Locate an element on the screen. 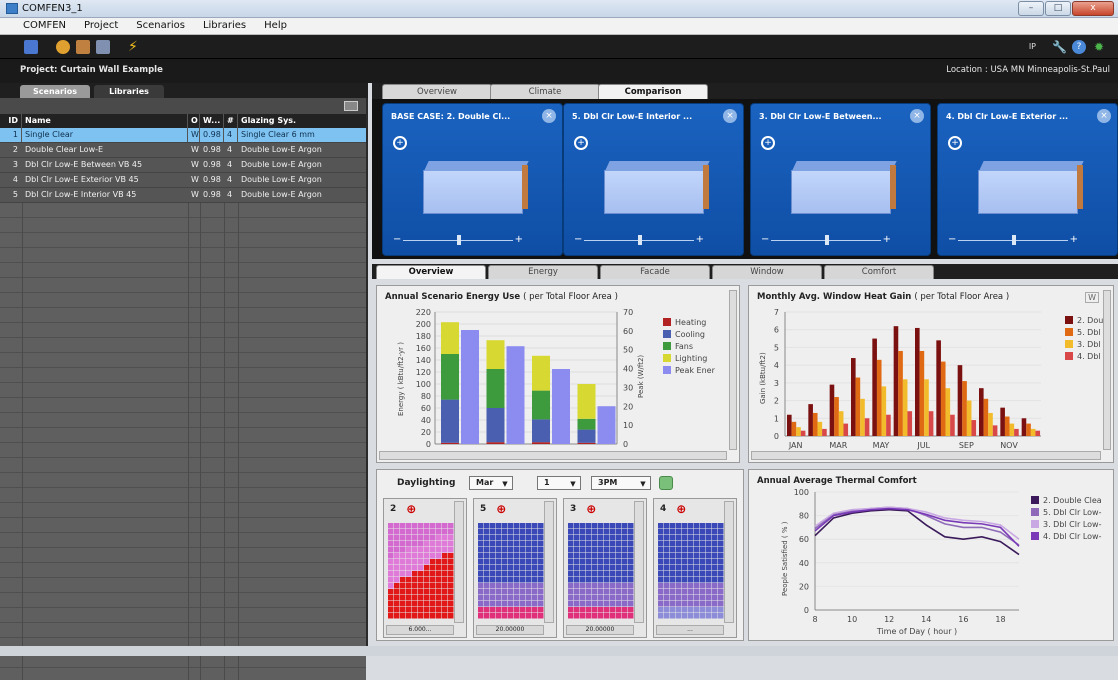  col-id: ID is located at coordinates (11, 121).